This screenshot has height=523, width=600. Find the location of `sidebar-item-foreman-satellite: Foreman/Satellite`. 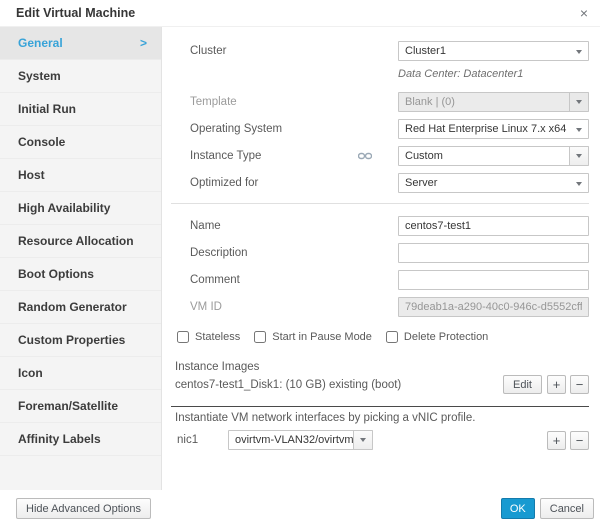

sidebar-item-foreman-satellite: Foreman/Satellite is located at coordinates (80, 406).